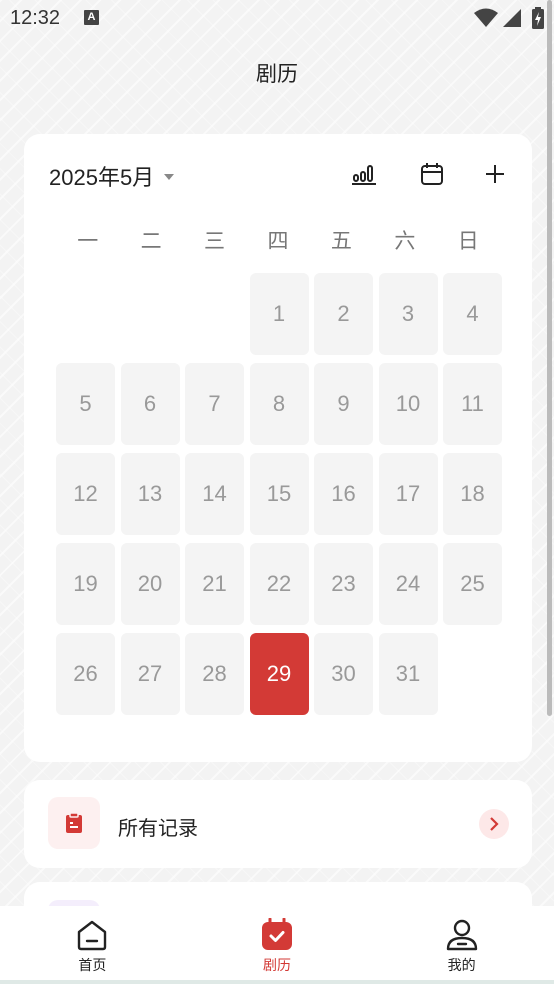 The width and height of the screenshot is (554, 984). I want to click on day-cell: 13, so click(150, 494).